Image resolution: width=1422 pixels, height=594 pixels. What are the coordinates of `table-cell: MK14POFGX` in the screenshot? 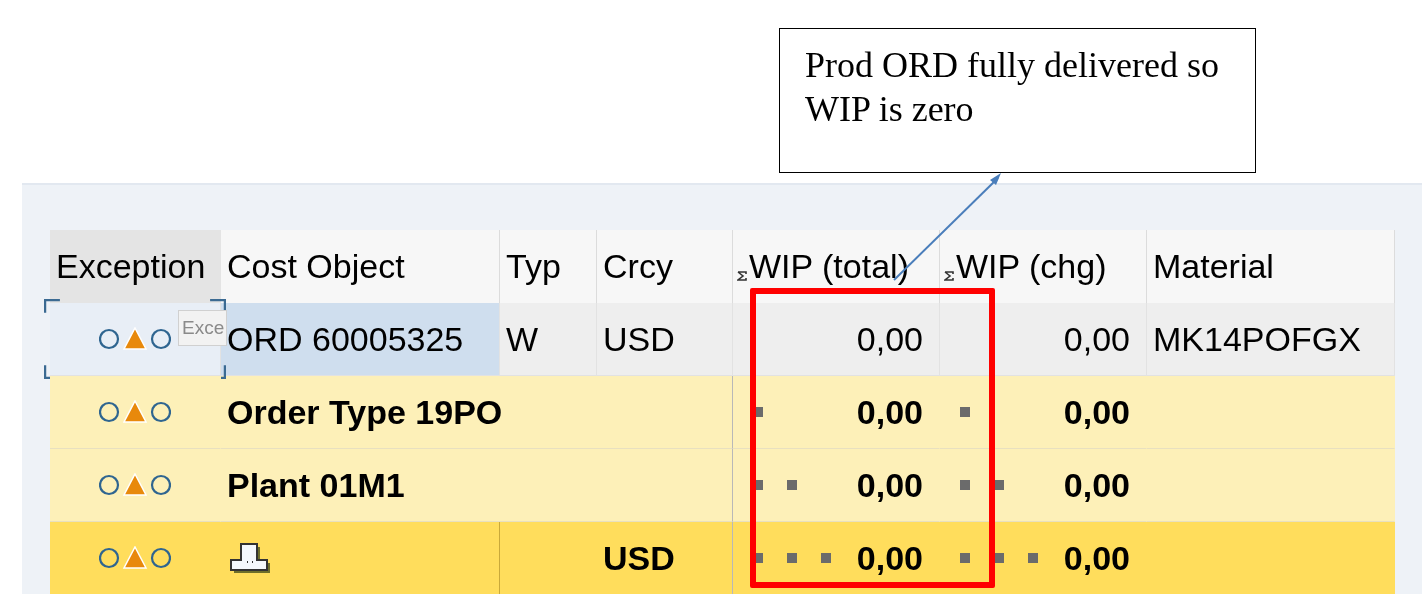 It's located at (1271, 339).